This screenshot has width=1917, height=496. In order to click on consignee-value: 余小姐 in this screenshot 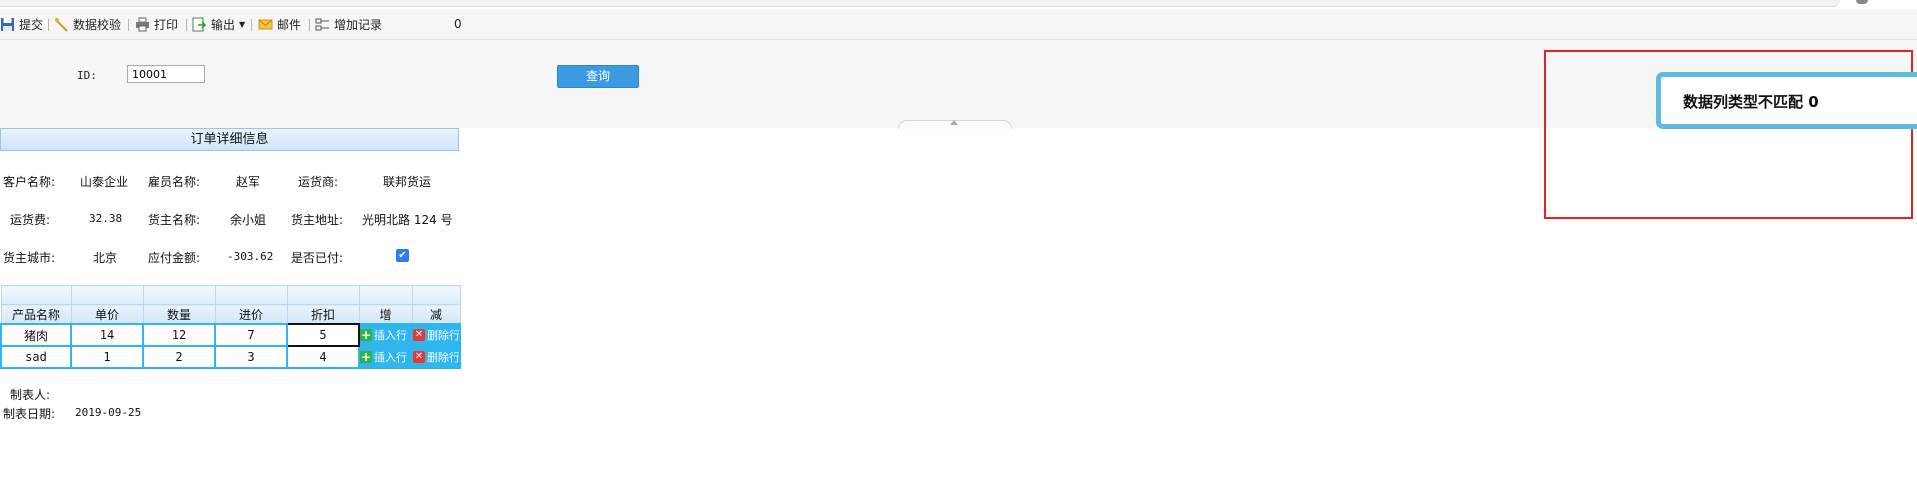, I will do `click(248, 220)`.